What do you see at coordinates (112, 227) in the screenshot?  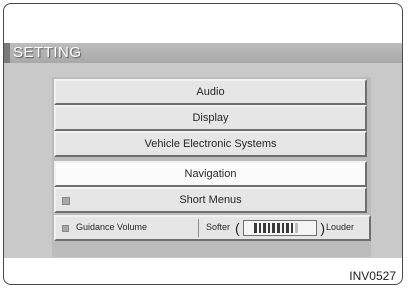 I see `guidance-volume-label: Guidance Volume` at bounding box center [112, 227].